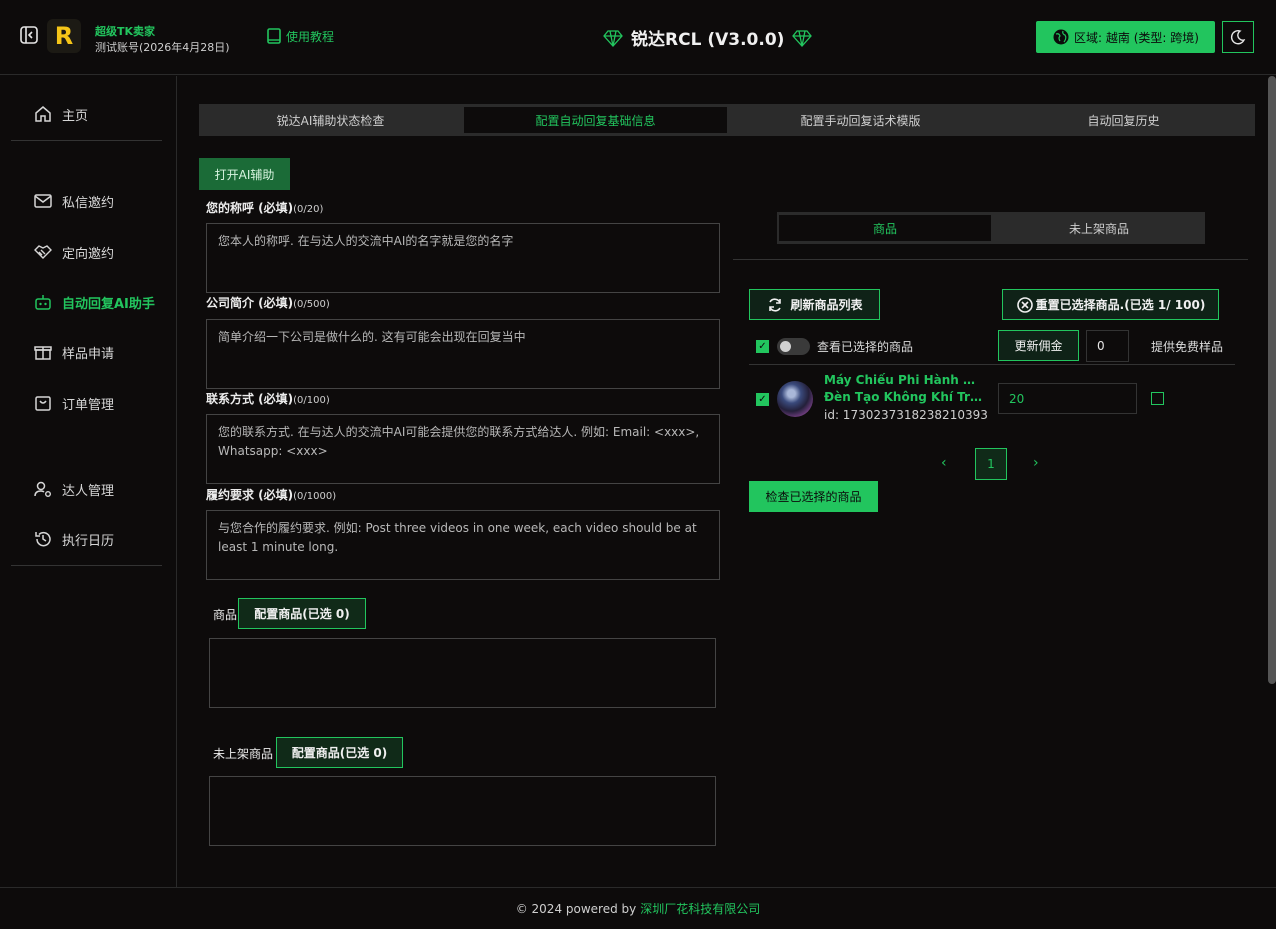 Image resolution: width=1276 pixels, height=929 pixels. I want to click on sidebar-item-label: 达人管理, so click(88, 491).